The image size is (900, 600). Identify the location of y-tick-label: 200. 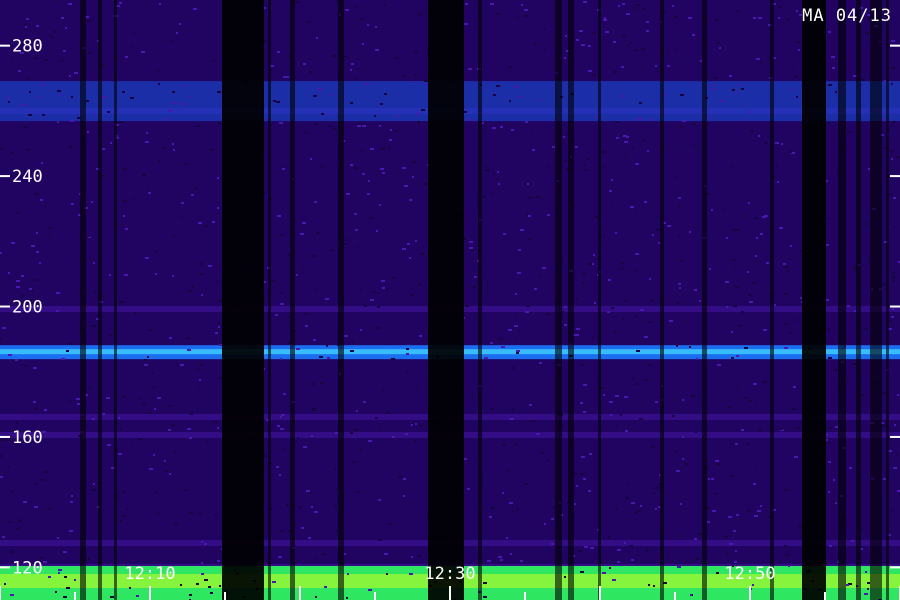
(27, 308).